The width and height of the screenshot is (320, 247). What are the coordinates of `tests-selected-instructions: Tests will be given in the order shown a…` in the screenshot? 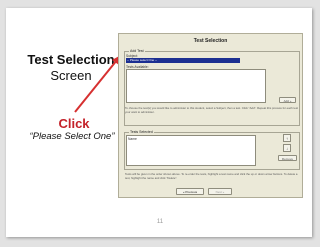 It's located at (211, 176).